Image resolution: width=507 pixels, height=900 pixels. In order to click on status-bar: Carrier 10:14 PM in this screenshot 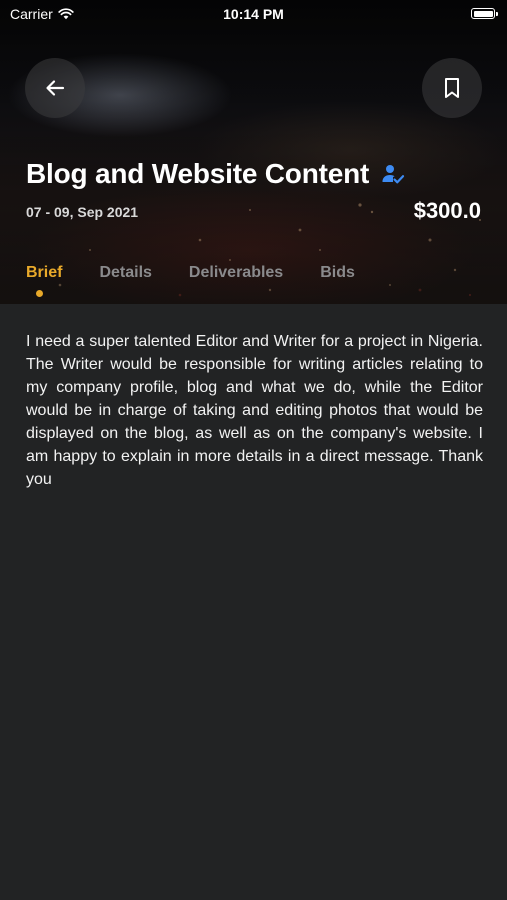, I will do `click(253, 14)`.